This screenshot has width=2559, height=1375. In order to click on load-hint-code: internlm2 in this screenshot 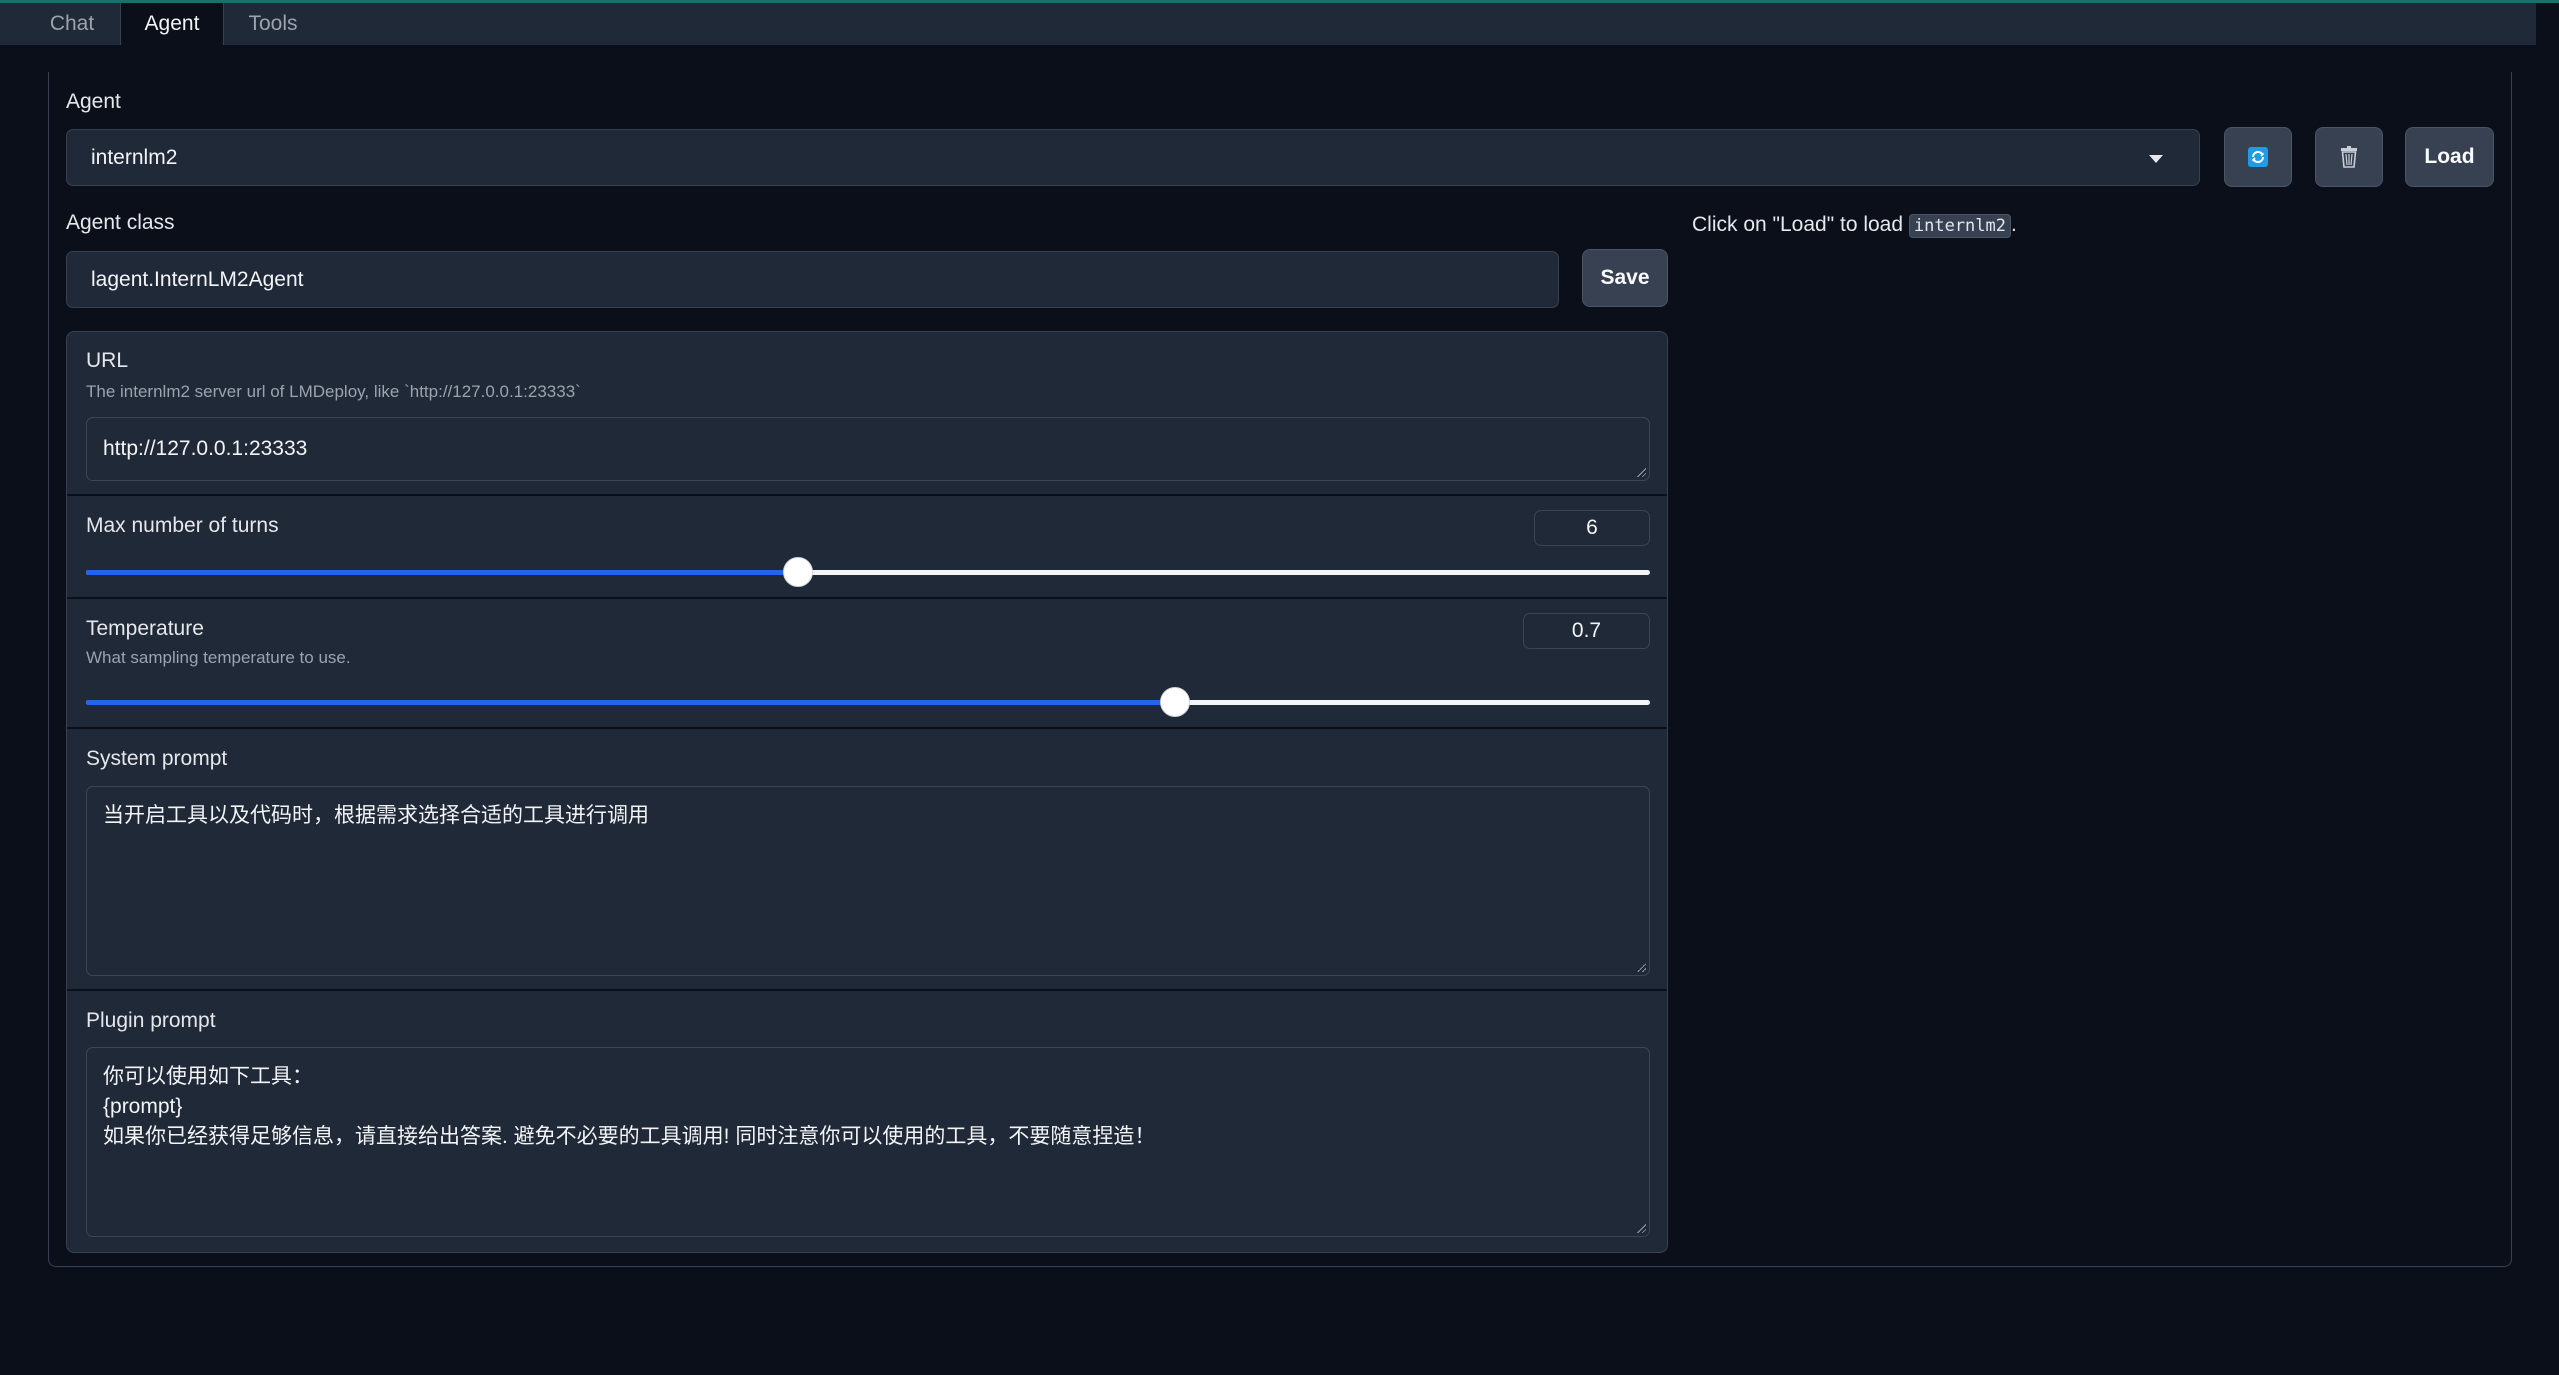, I will do `click(1959, 226)`.